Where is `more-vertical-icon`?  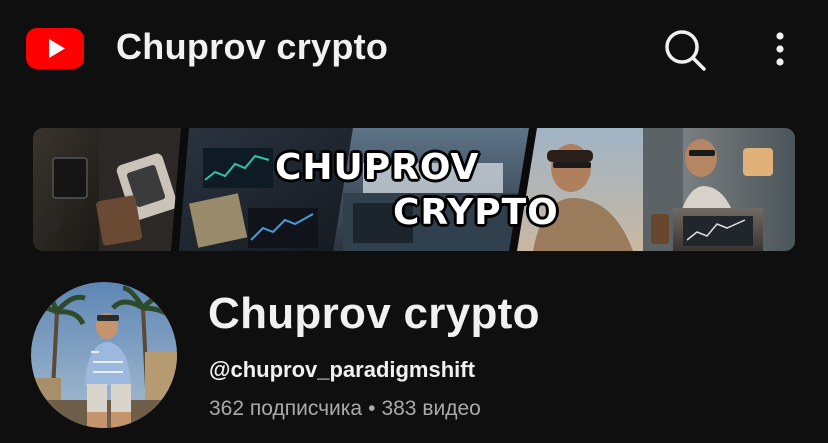 more-vertical-icon is located at coordinates (780, 49).